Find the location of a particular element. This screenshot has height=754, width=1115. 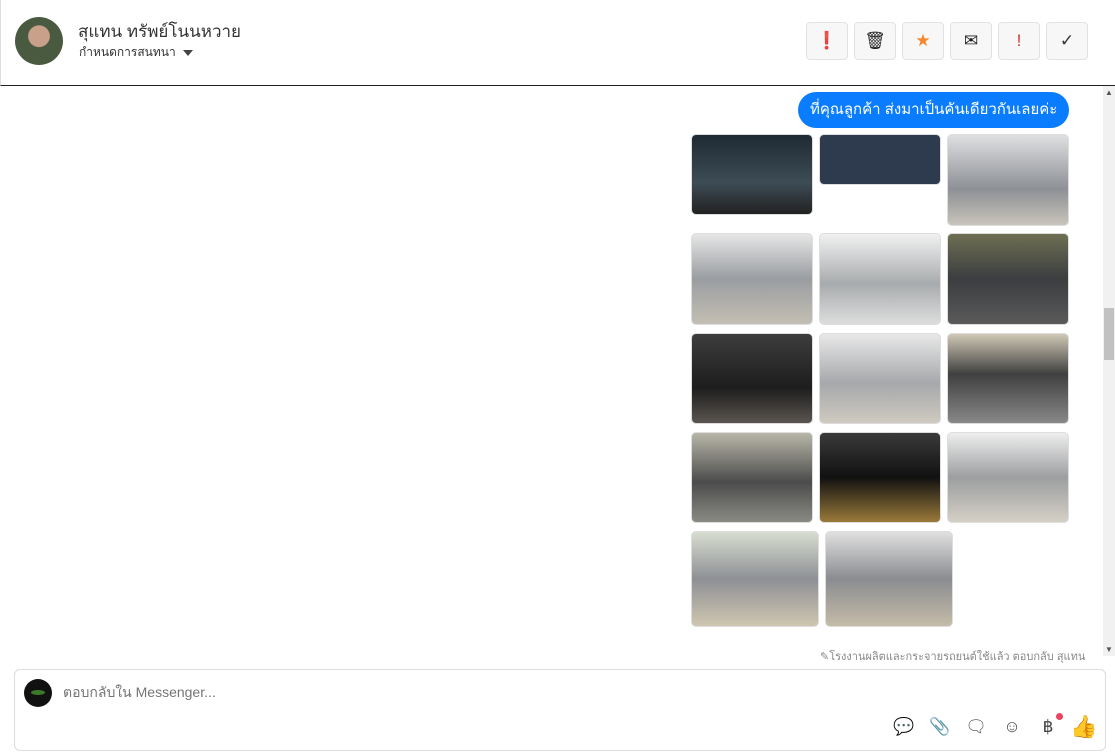

photo-interior-driver is located at coordinates (752, 477).